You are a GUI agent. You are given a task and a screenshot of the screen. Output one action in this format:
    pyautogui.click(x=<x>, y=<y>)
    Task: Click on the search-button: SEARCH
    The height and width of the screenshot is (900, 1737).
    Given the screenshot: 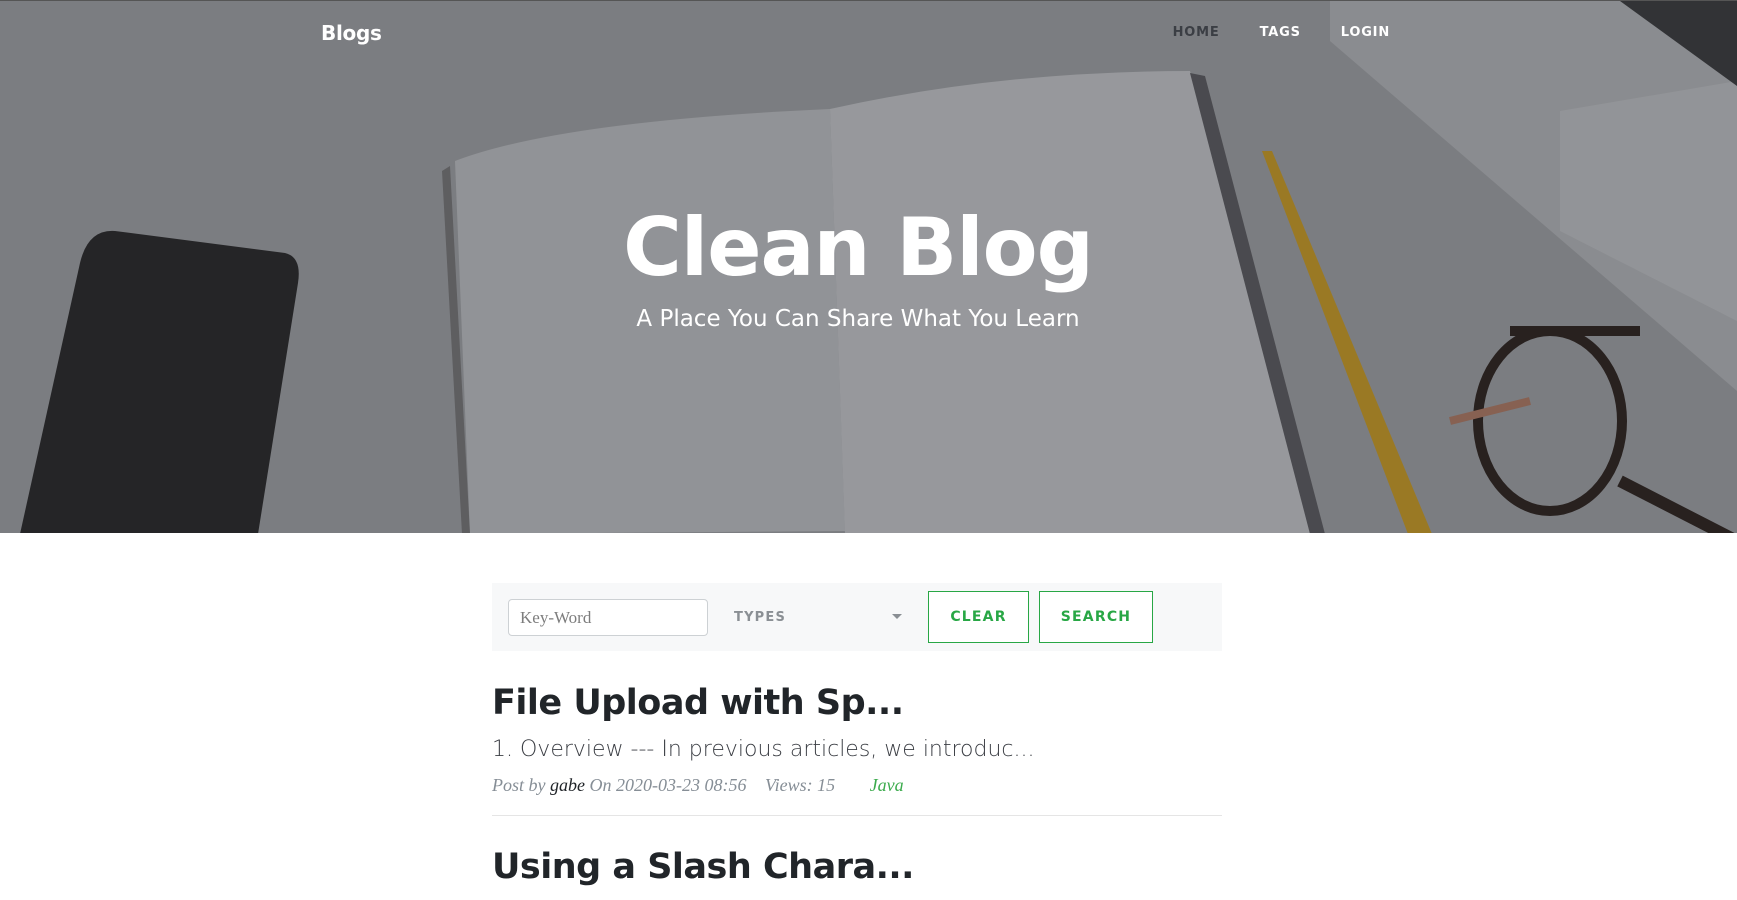 What is the action you would take?
    pyautogui.click(x=1096, y=617)
    